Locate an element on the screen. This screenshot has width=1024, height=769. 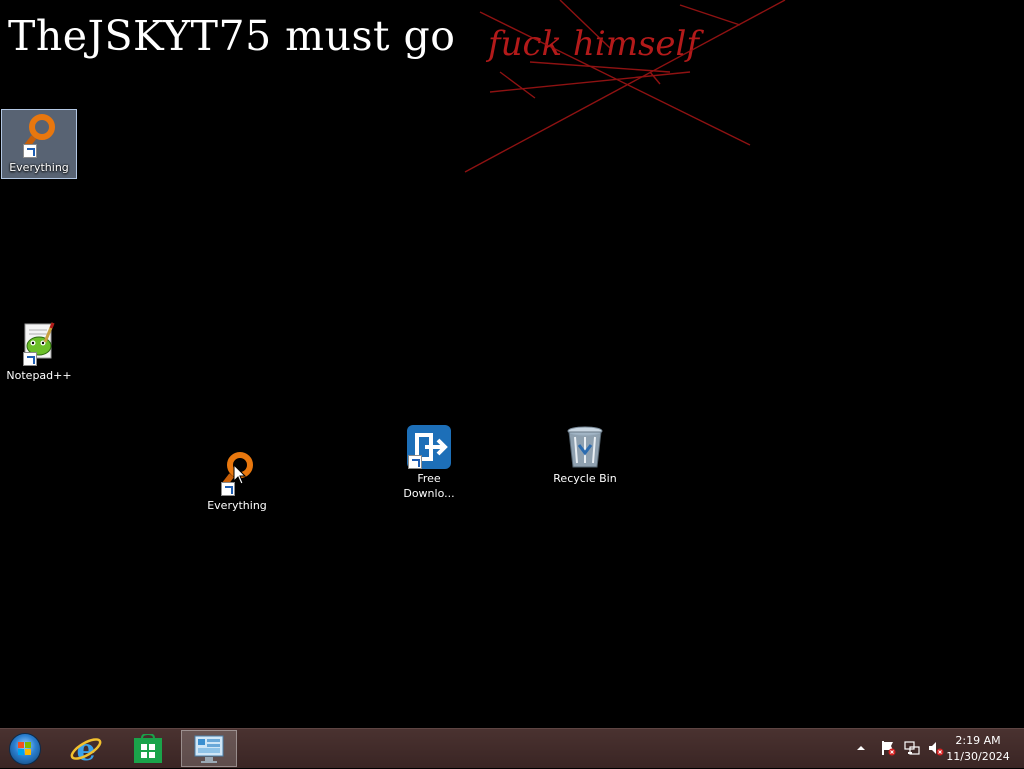
network-icon is located at coordinates (912, 749).